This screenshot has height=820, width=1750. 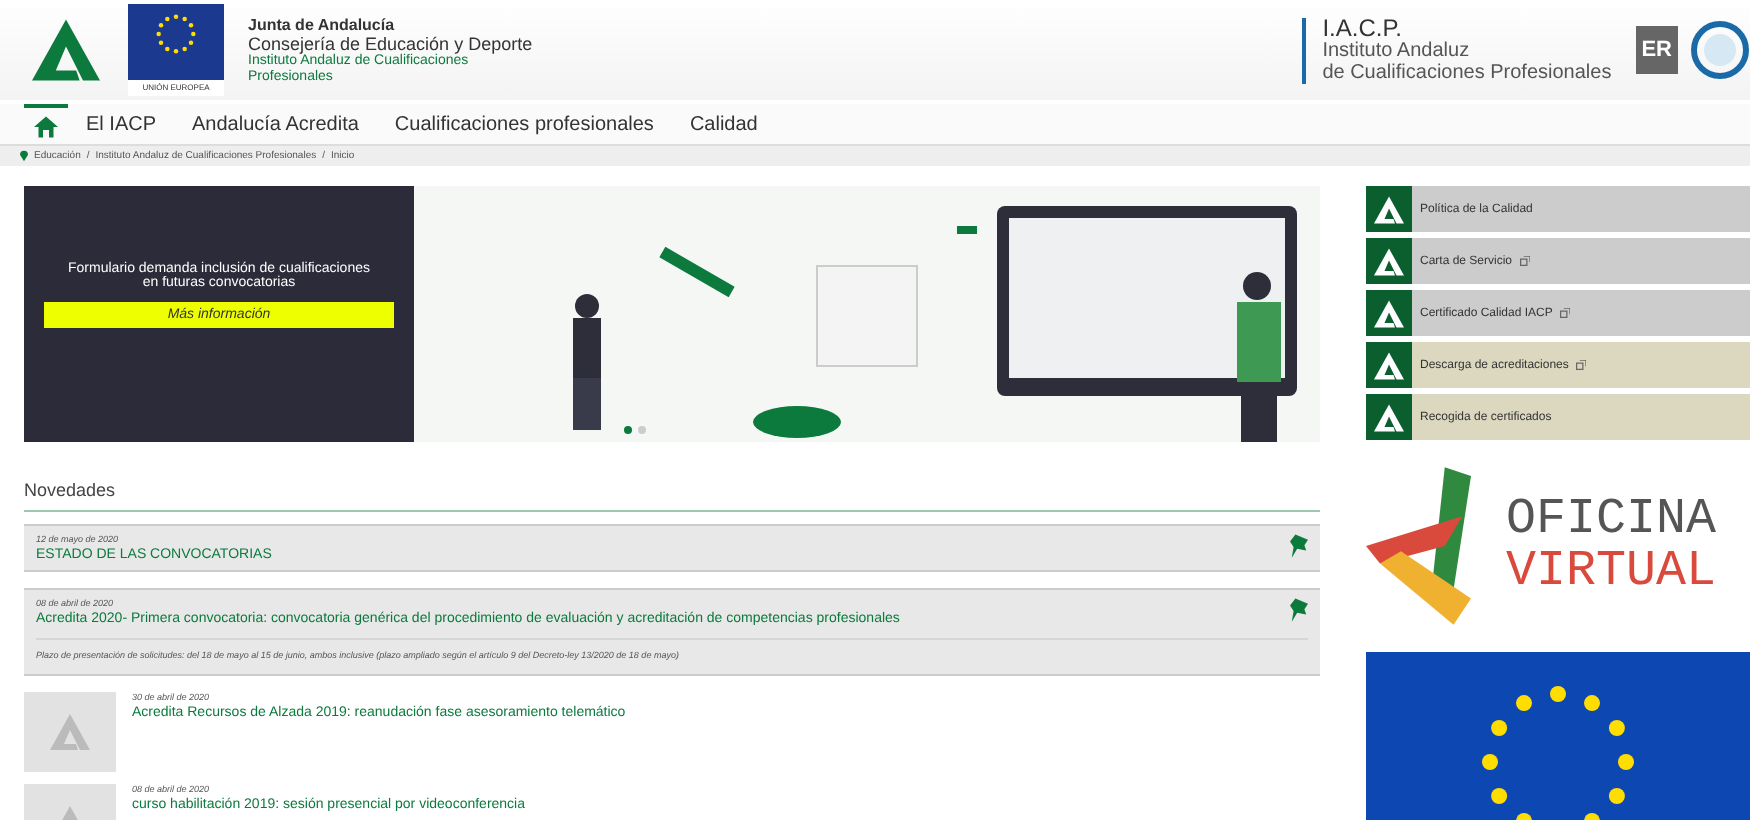 I want to click on nav-tab: Cualificaciones profesionales, so click(x=524, y=124).